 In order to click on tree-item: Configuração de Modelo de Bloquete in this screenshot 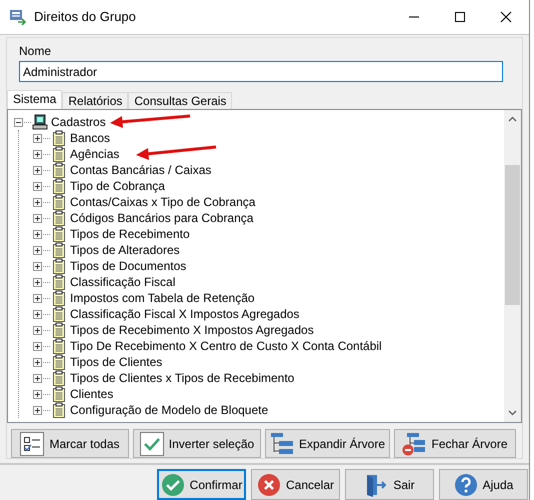, I will do `click(169, 410)`.